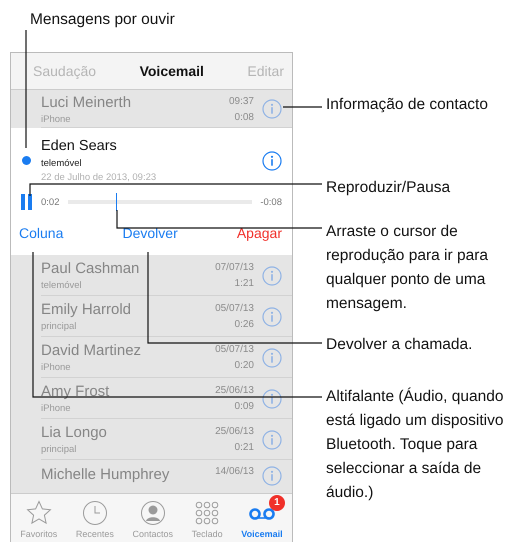 This screenshot has width=515, height=542. I want to click on caller-name: Luci Meinerth, so click(86, 102).